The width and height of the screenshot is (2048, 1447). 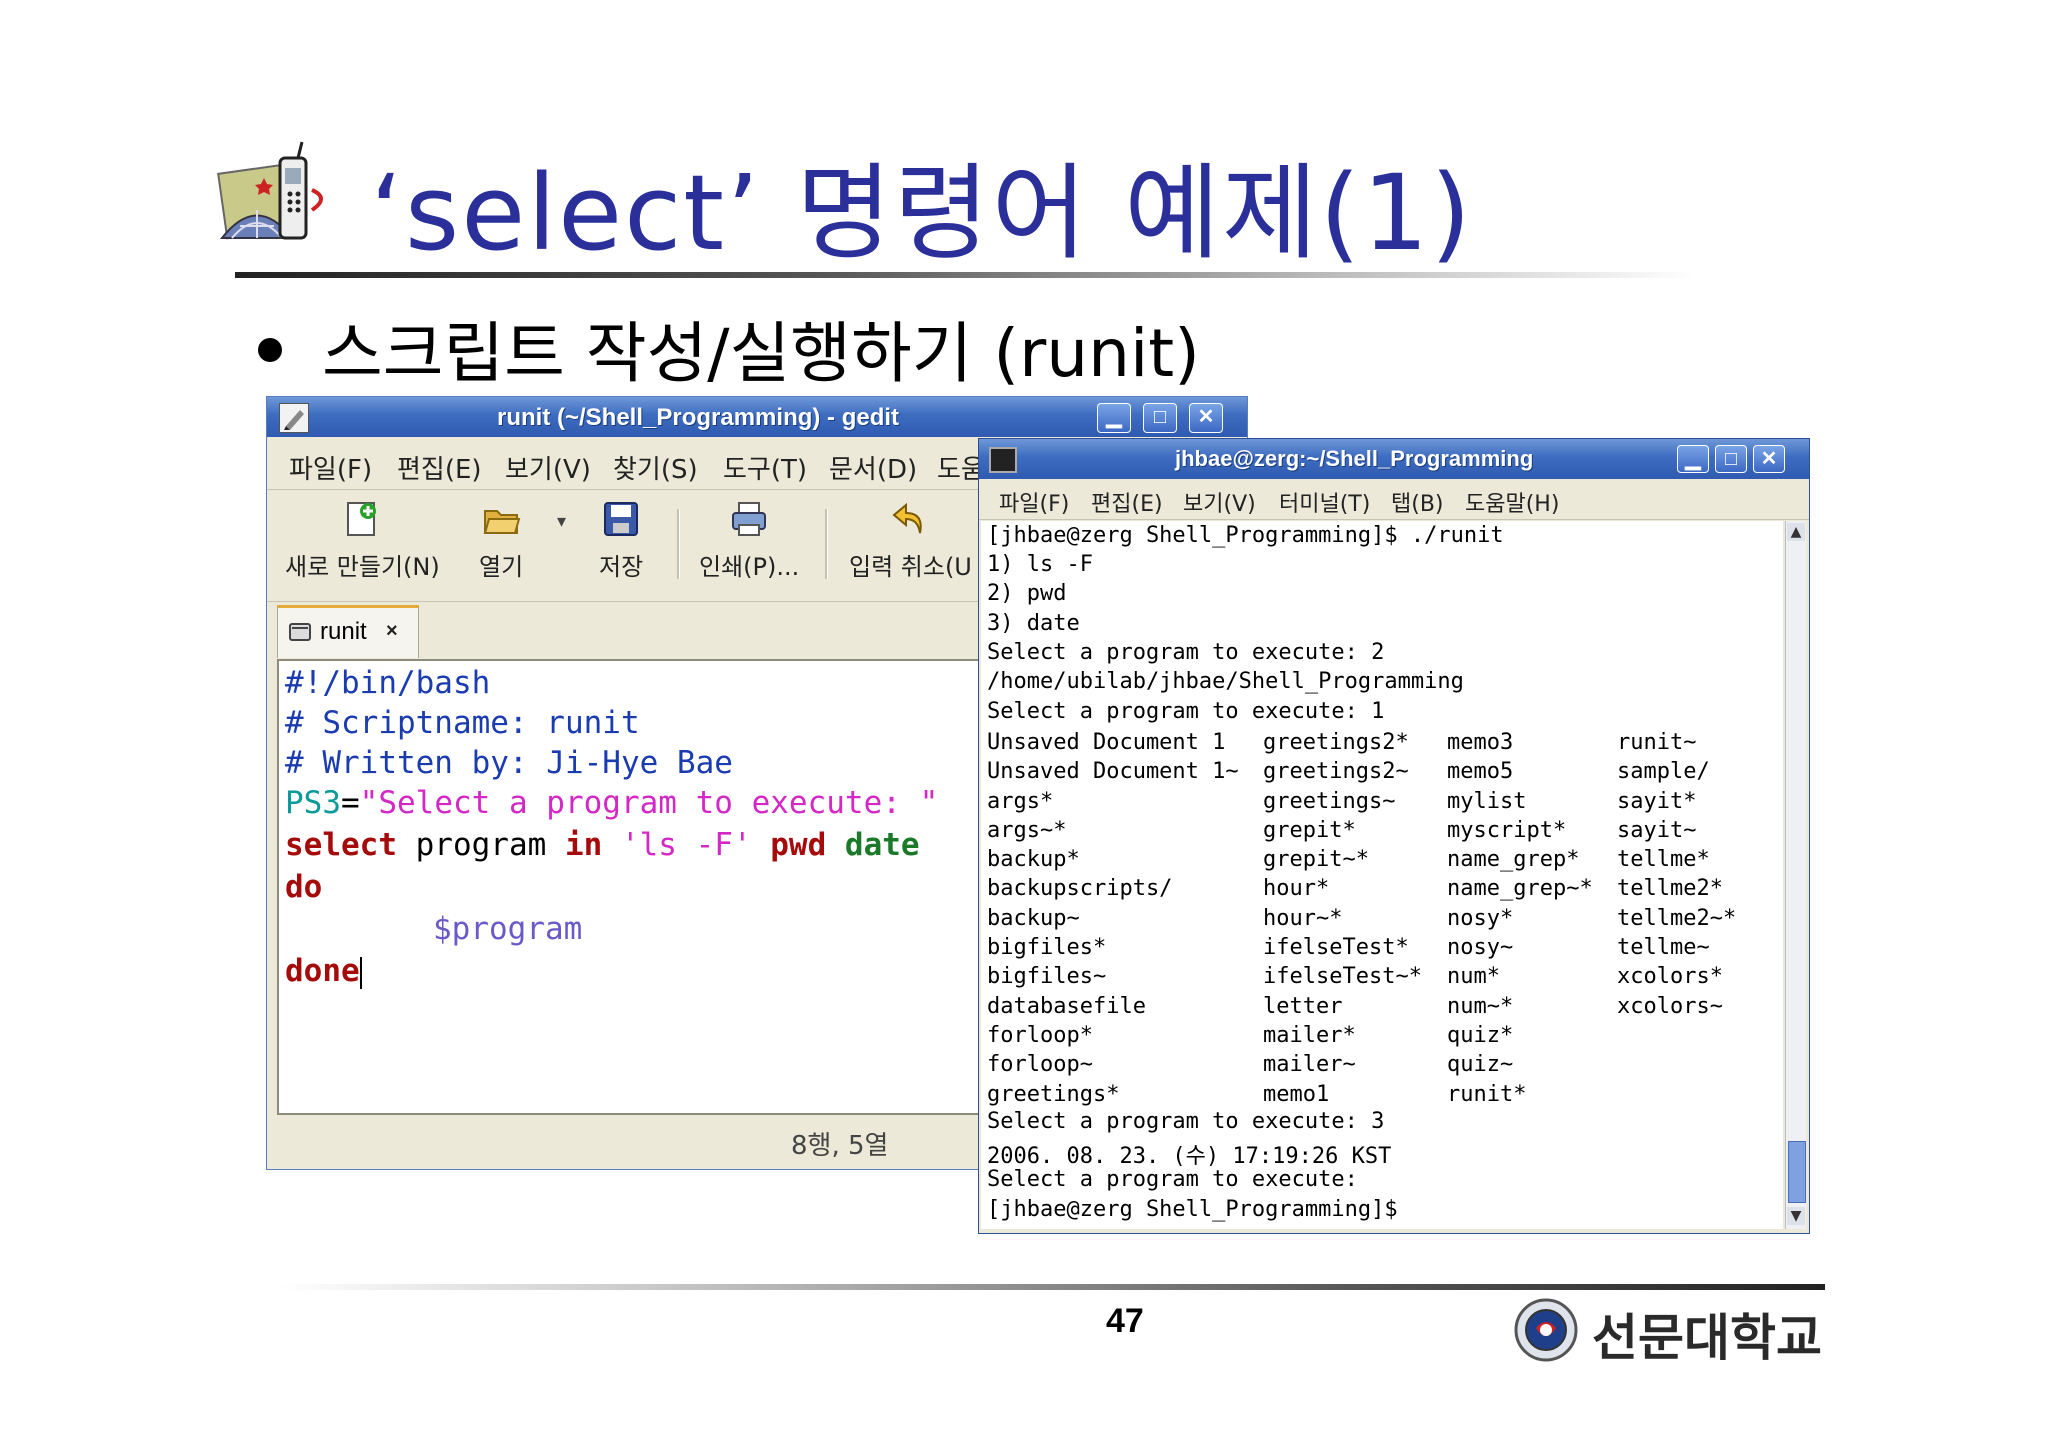 What do you see at coordinates (1487, 1094) in the screenshot?
I see `ls-entry: runit*` at bounding box center [1487, 1094].